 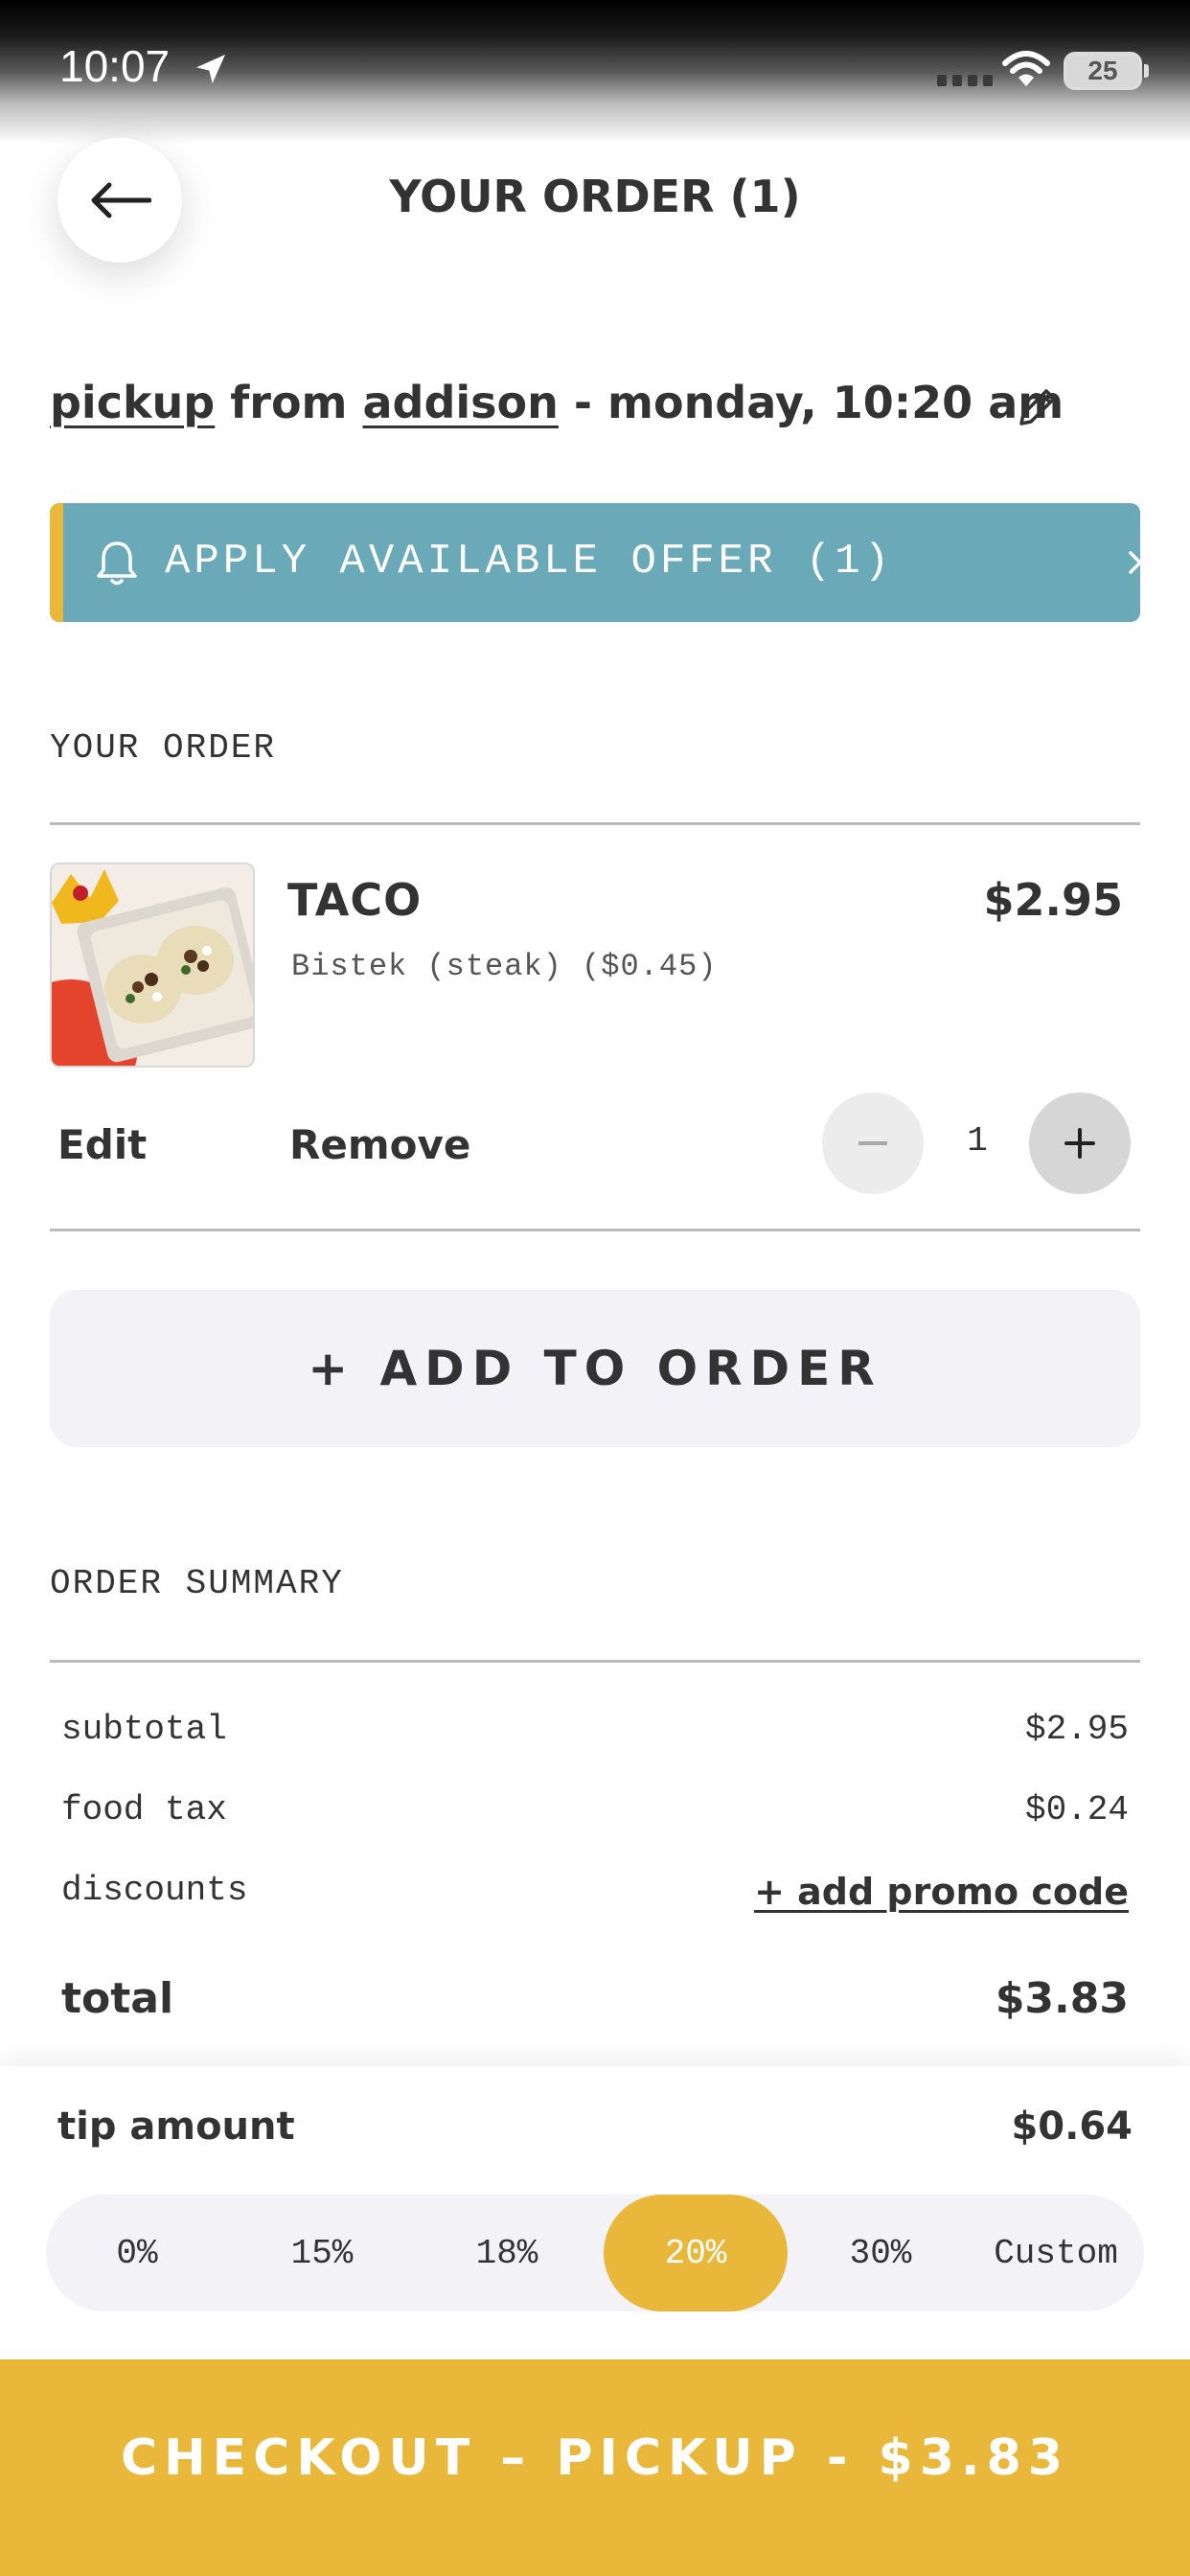 I want to click on tax-value: $0.24, so click(x=1076, y=1809).